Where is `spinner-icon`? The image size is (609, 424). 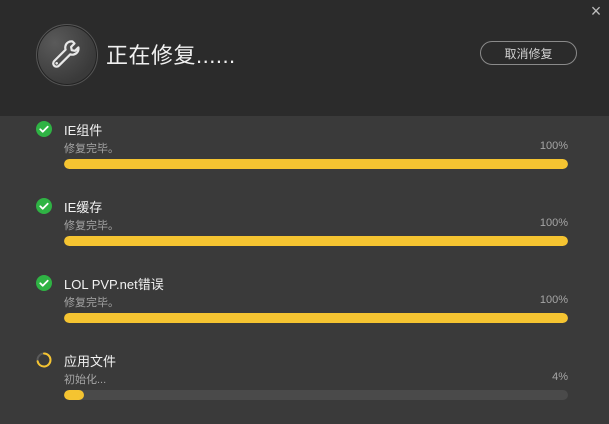 spinner-icon is located at coordinates (44, 360).